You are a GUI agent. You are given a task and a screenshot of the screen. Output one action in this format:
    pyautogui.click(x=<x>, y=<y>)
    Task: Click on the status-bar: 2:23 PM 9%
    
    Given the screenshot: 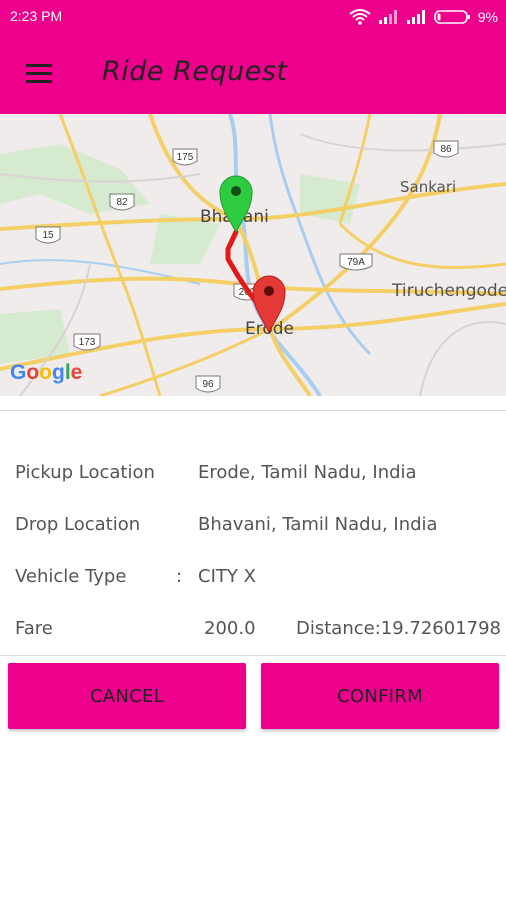 What is the action you would take?
    pyautogui.click(x=253, y=18)
    